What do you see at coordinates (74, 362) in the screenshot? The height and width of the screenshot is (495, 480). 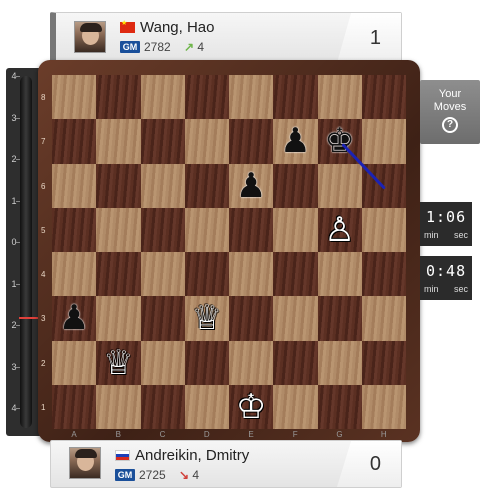 I see `square-a2` at bounding box center [74, 362].